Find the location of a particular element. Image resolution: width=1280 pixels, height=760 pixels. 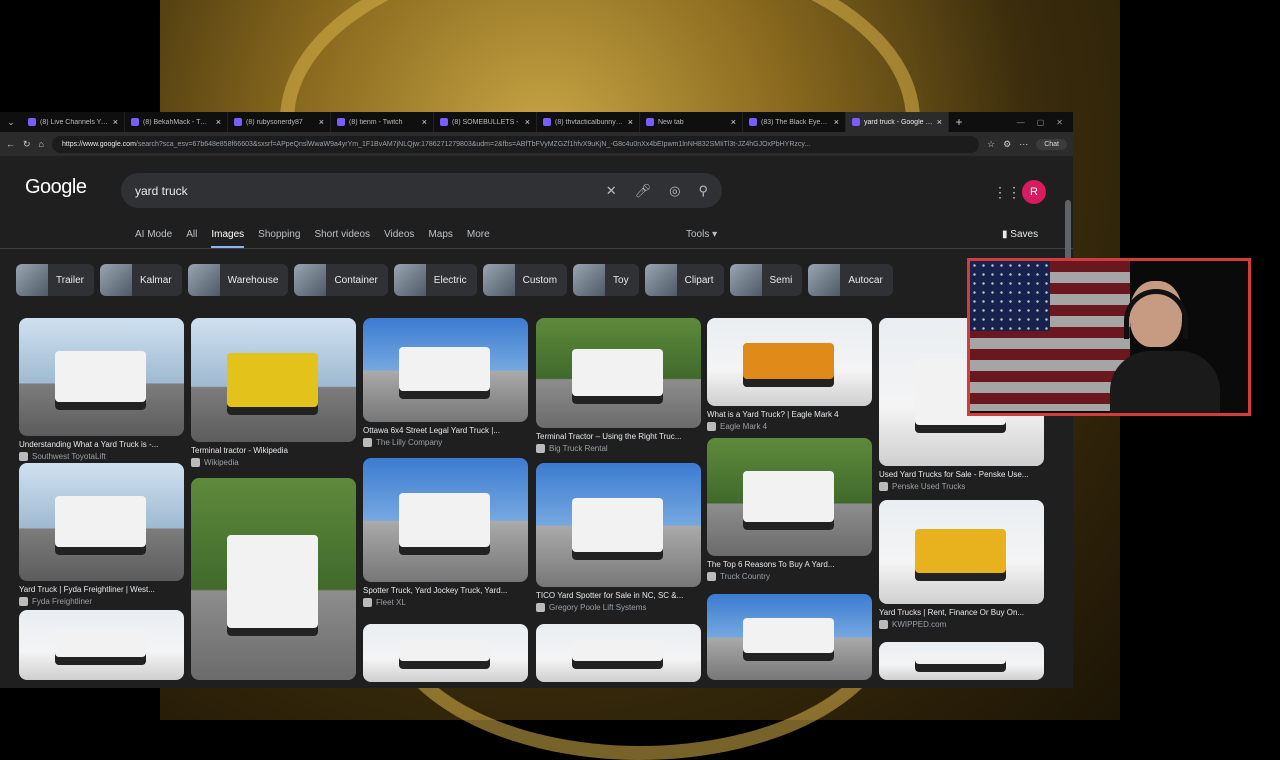

home-icon: ⌂ is located at coordinates (41, 144).